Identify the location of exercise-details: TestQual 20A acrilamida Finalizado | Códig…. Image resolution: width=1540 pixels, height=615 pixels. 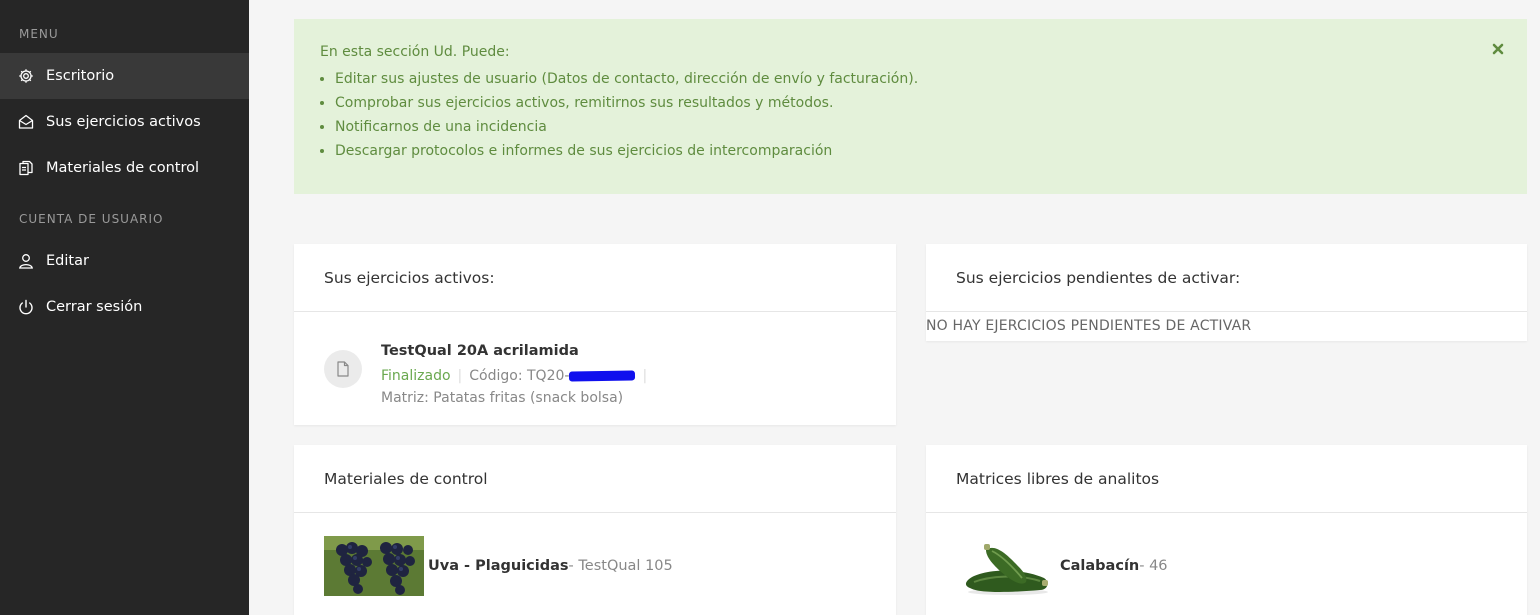
(517, 374).